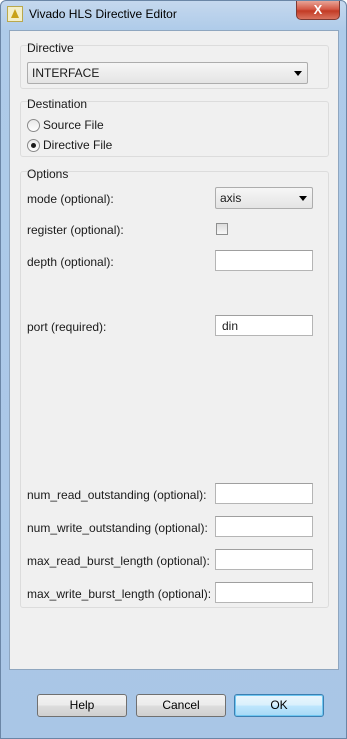 The image size is (347, 739). I want to click on depth-input, so click(264, 260).